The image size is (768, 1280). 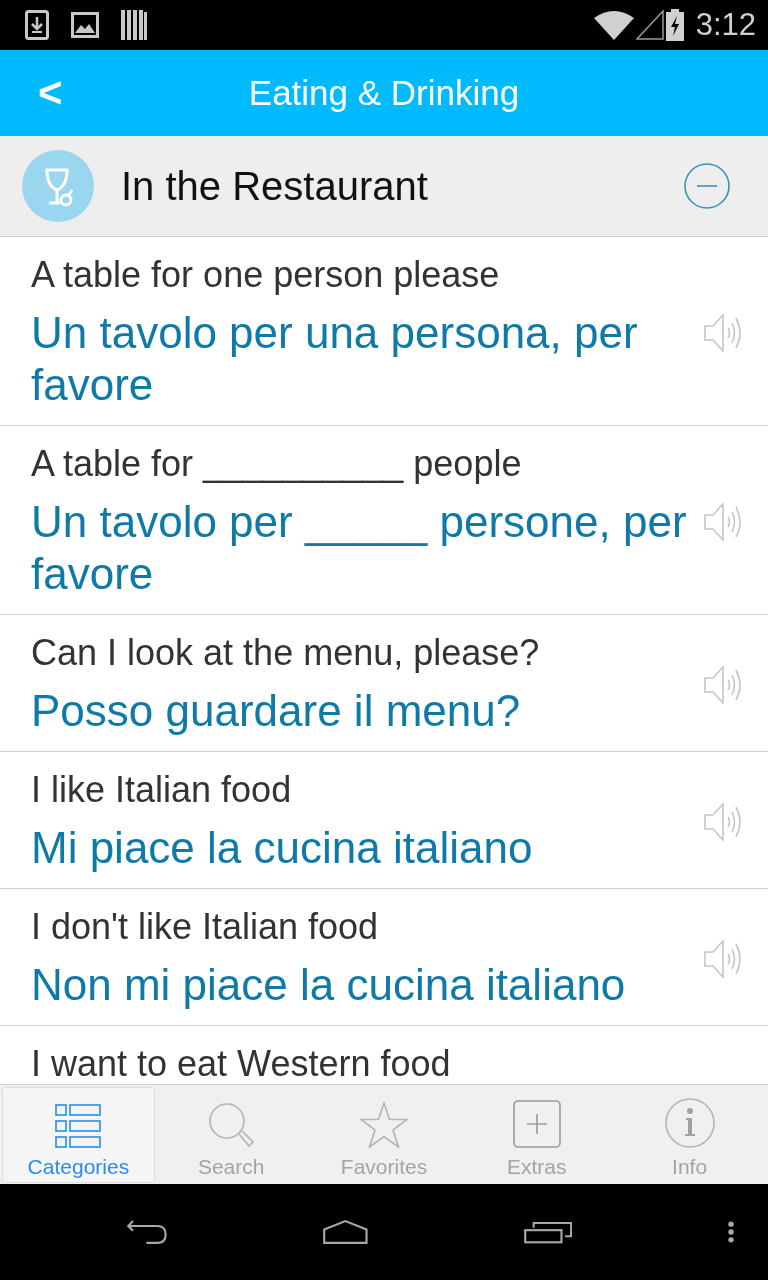 I want to click on phrase-row: A table for one person please Un tavolo per una persona, per favore, so click(x=384, y=331).